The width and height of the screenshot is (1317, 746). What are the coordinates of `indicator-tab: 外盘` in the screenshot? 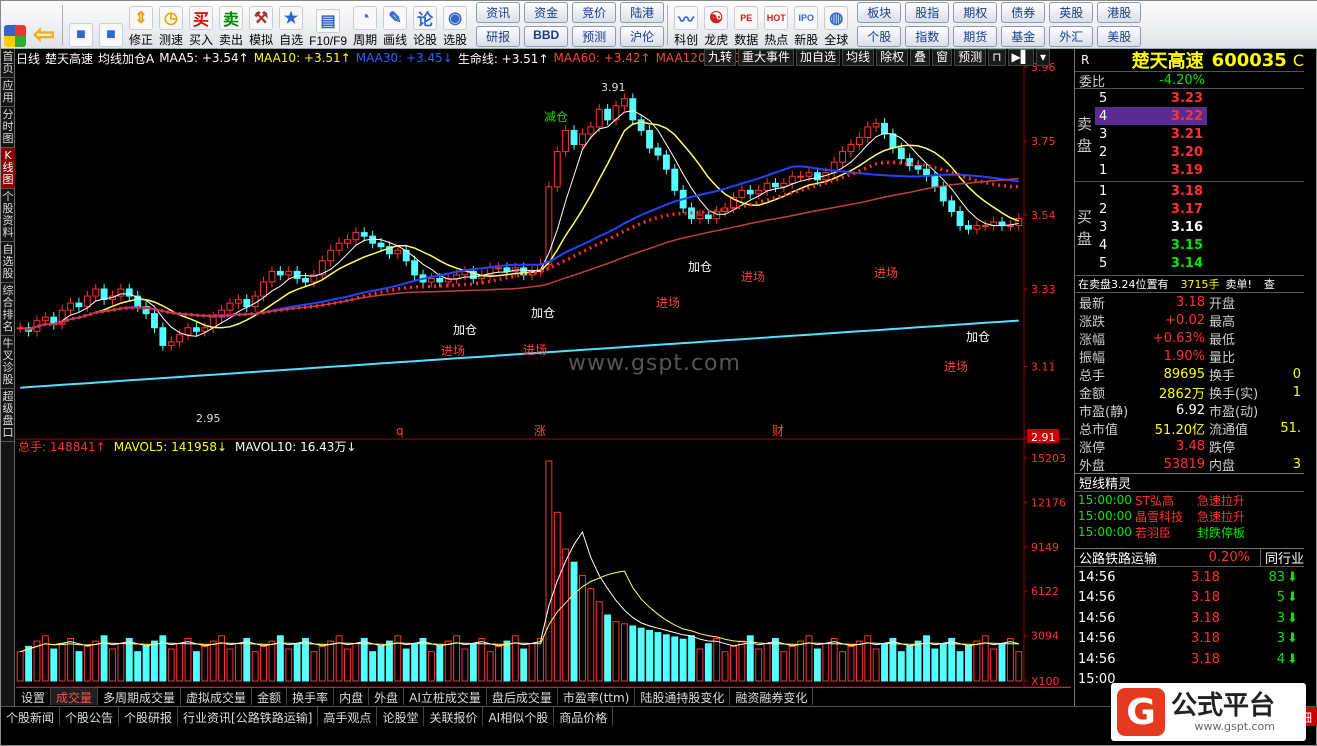 It's located at (387, 696).